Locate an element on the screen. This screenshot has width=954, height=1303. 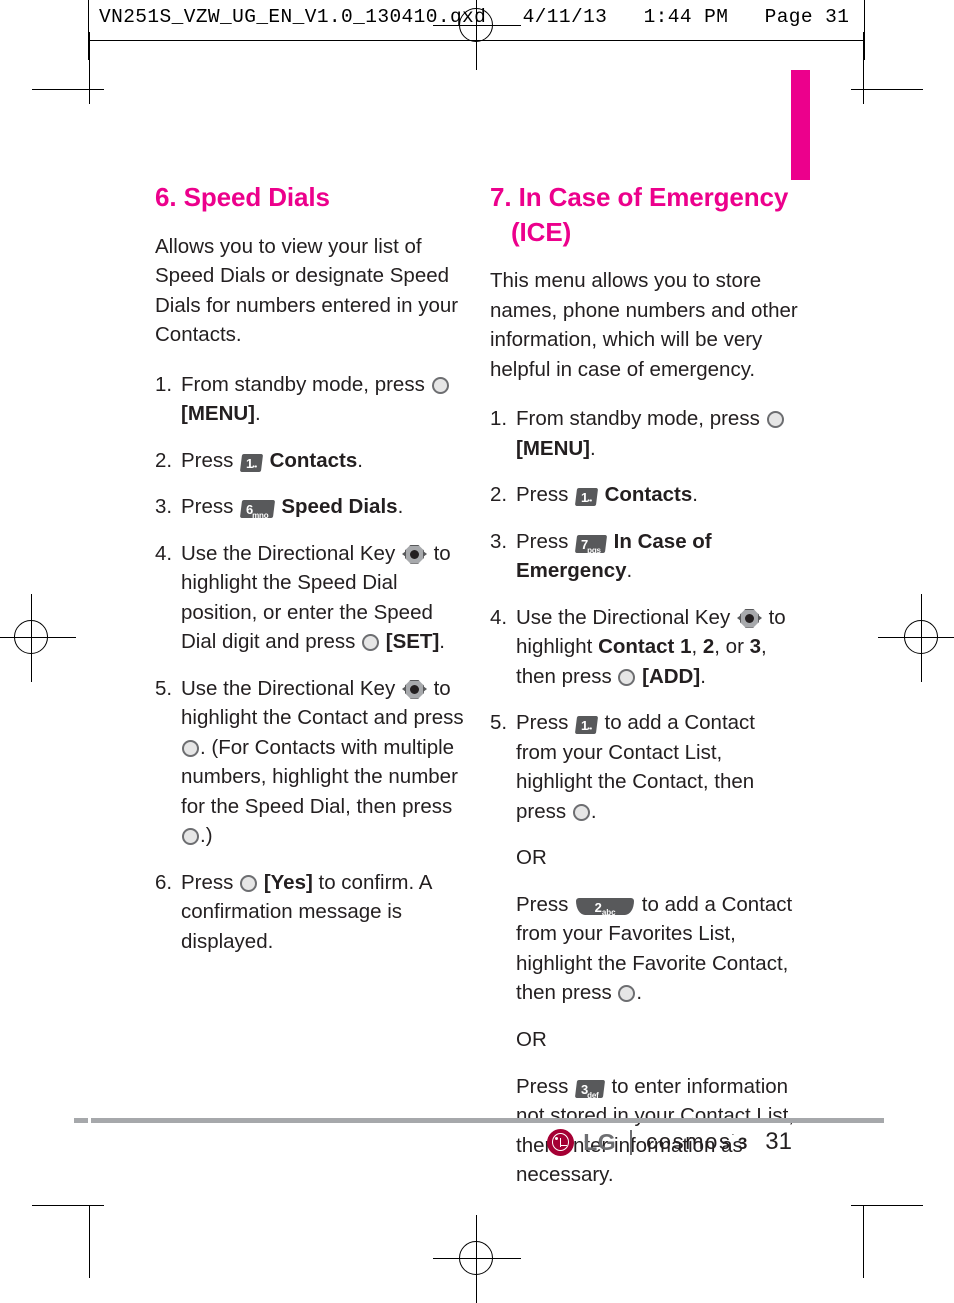
footer-rule is located at coordinates (479, 1120).